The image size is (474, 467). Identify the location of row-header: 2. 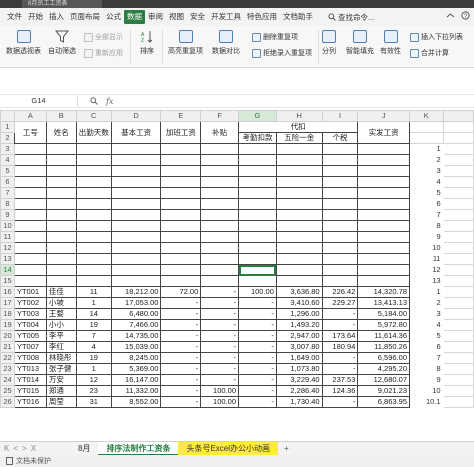
(7, 138).